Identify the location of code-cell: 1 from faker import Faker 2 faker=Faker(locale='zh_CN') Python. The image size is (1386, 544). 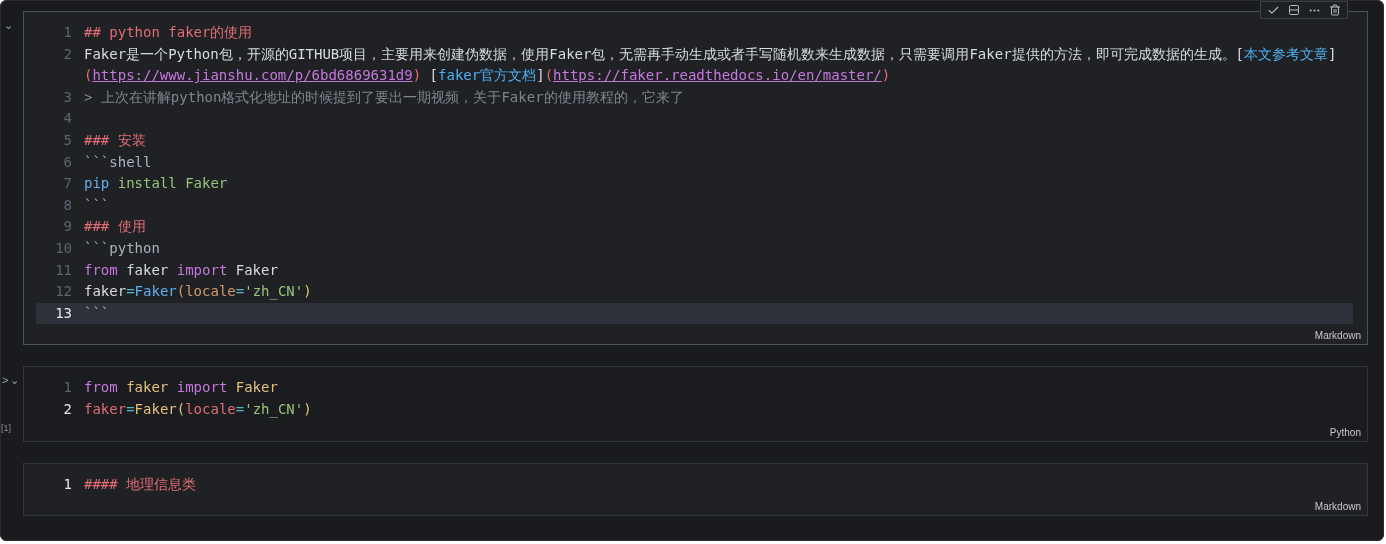
(695, 404).